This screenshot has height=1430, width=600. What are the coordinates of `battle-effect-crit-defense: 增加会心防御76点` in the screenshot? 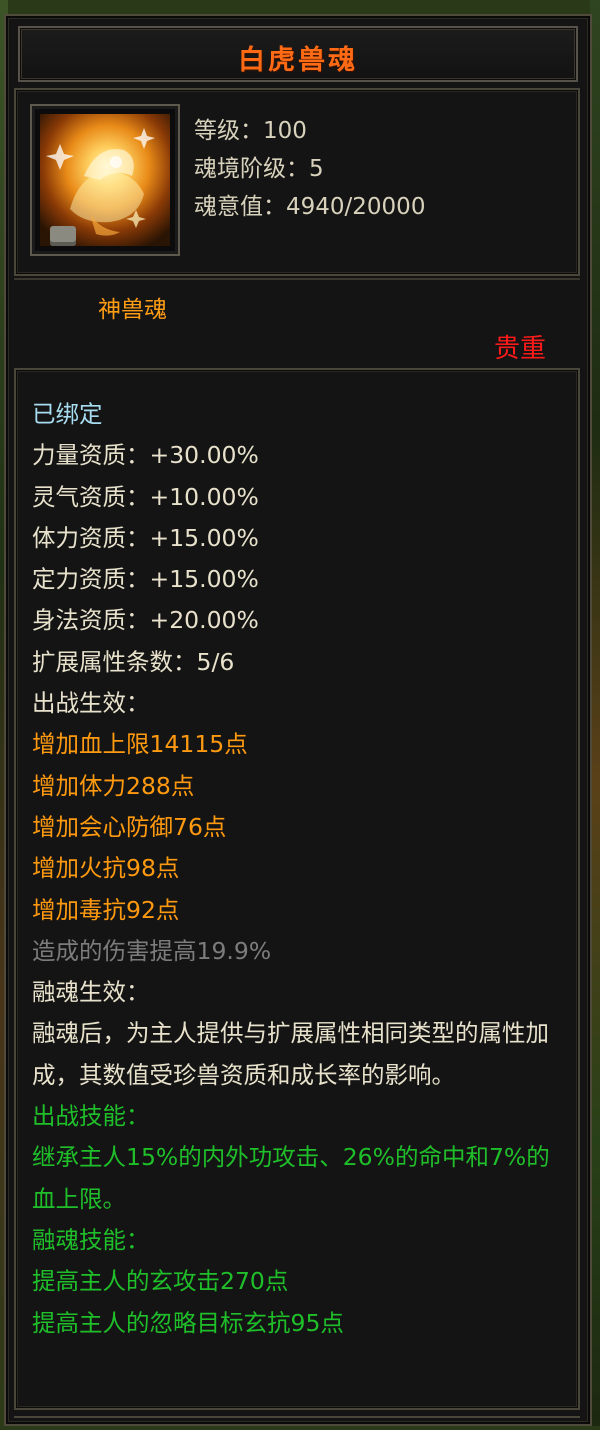 It's located at (129, 826).